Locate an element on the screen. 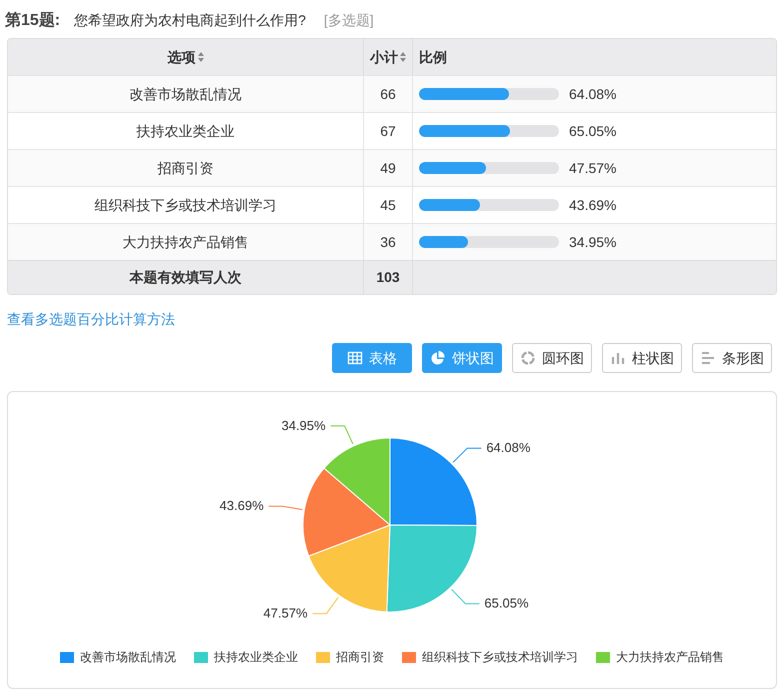 The height and width of the screenshot is (694, 784). slice-label: 64.08% is located at coordinates (508, 448).